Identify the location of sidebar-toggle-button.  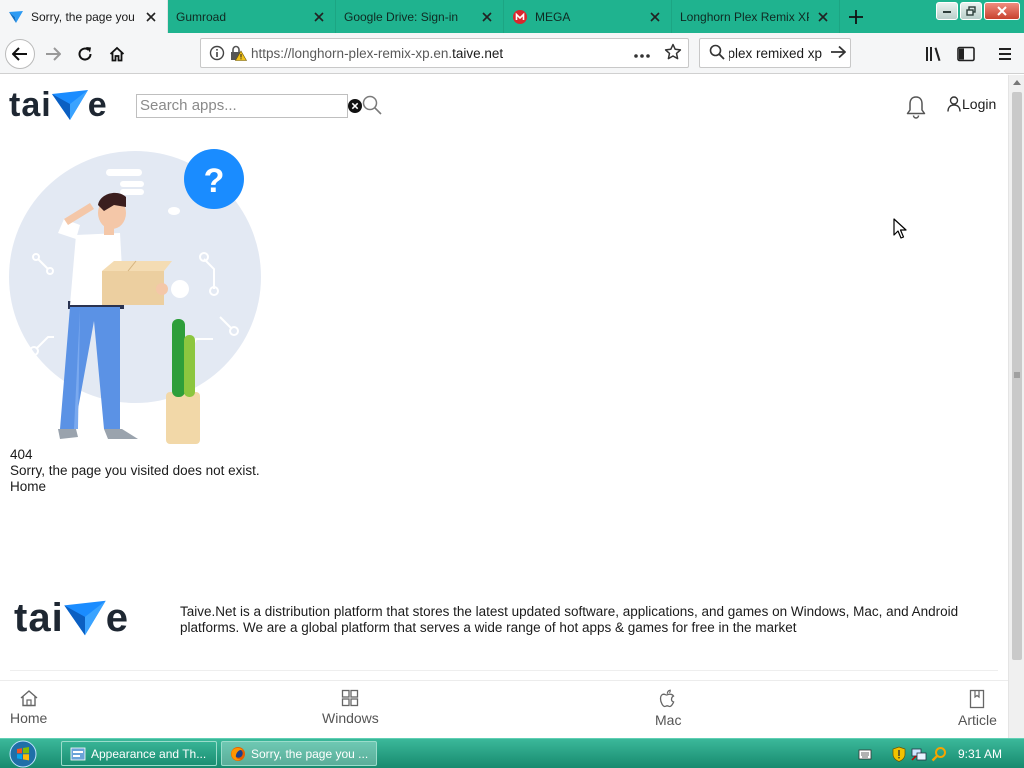
(966, 54).